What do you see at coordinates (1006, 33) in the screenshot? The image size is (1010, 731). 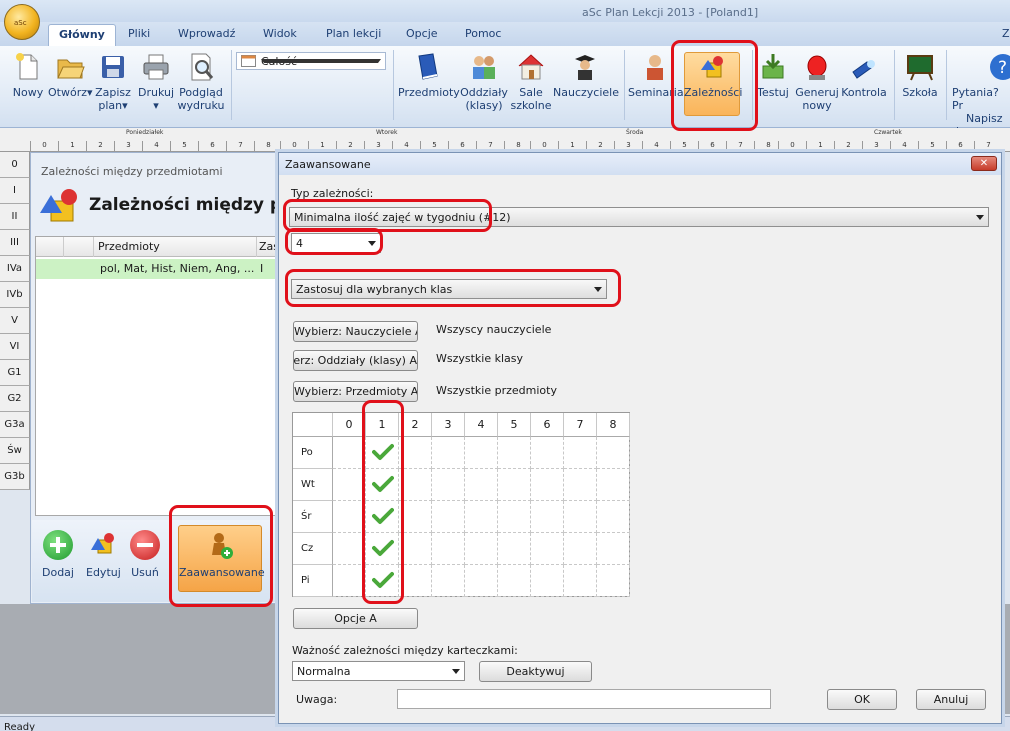 I see `tab-z: Z` at bounding box center [1006, 33].